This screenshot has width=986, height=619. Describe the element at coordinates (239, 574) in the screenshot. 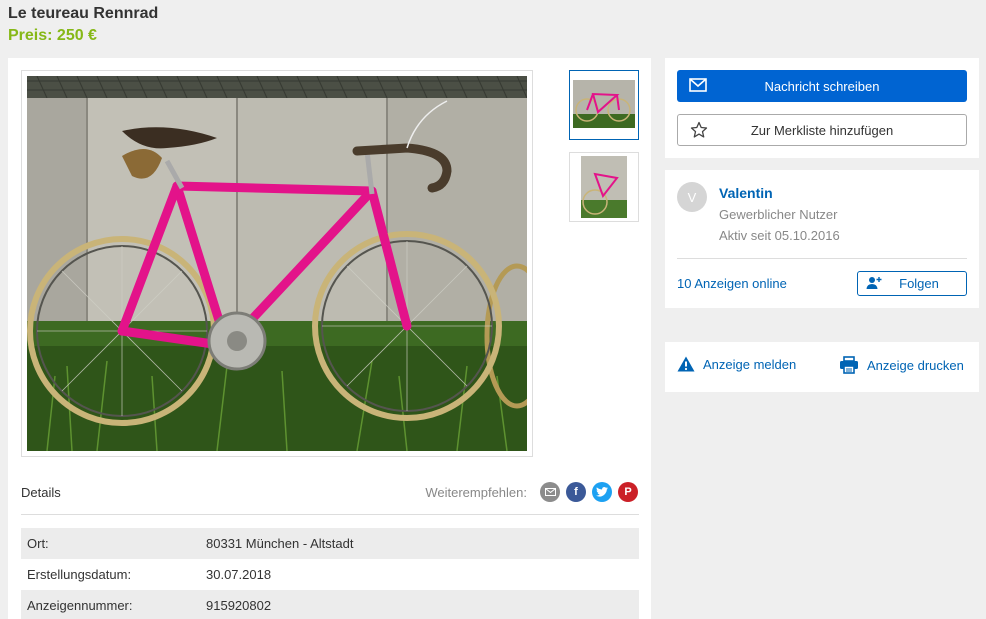

I see `detail-value: 30.07.2018` at that location.